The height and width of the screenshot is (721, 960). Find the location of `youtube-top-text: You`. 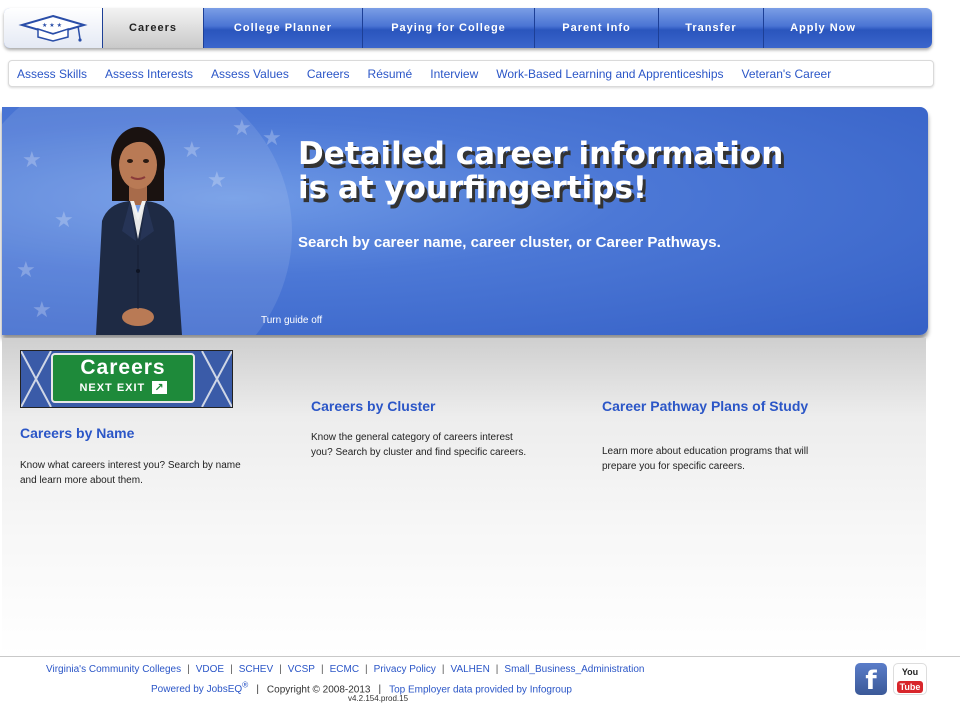

youtube-top-text: You is located at coordinates (910, 672).